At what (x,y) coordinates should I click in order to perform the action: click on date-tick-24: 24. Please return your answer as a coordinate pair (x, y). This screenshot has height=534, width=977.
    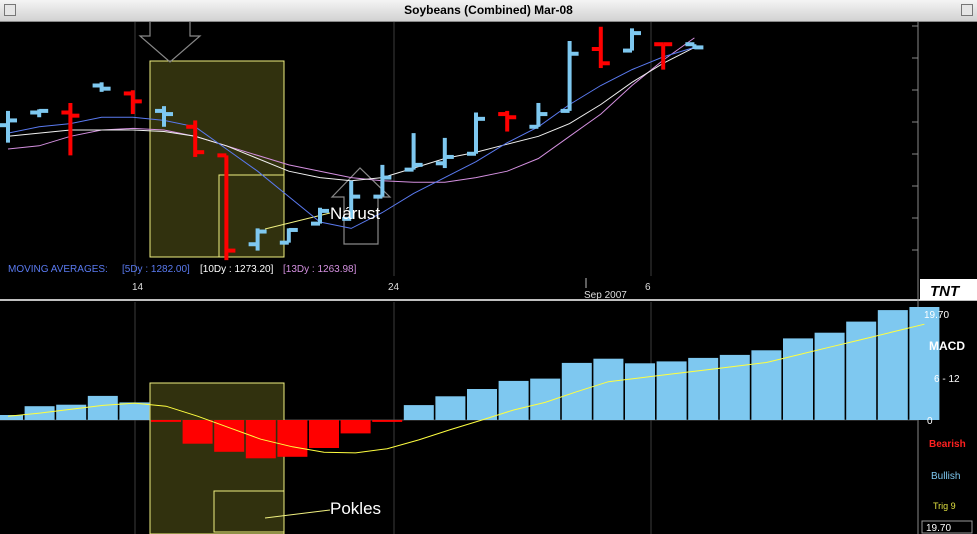
    Looking at the image, I should click on (394, 287).